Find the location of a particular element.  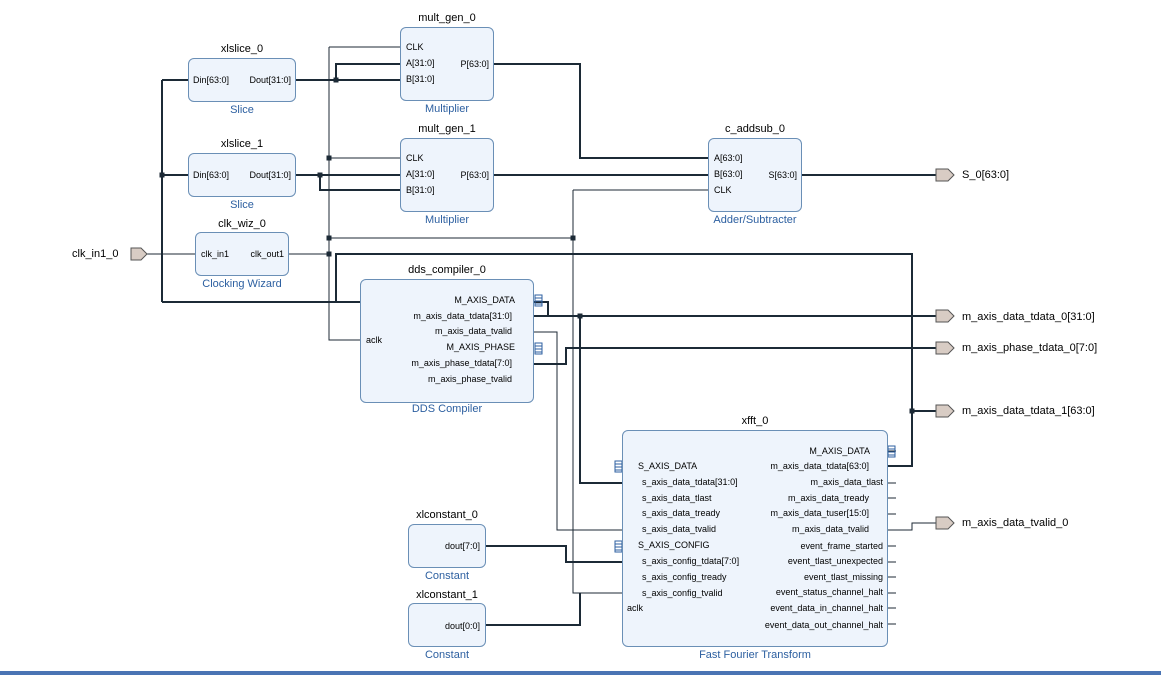

clk-wiz-0-clk-in-pin: clk_in1 is located at coordinates (215, 254).